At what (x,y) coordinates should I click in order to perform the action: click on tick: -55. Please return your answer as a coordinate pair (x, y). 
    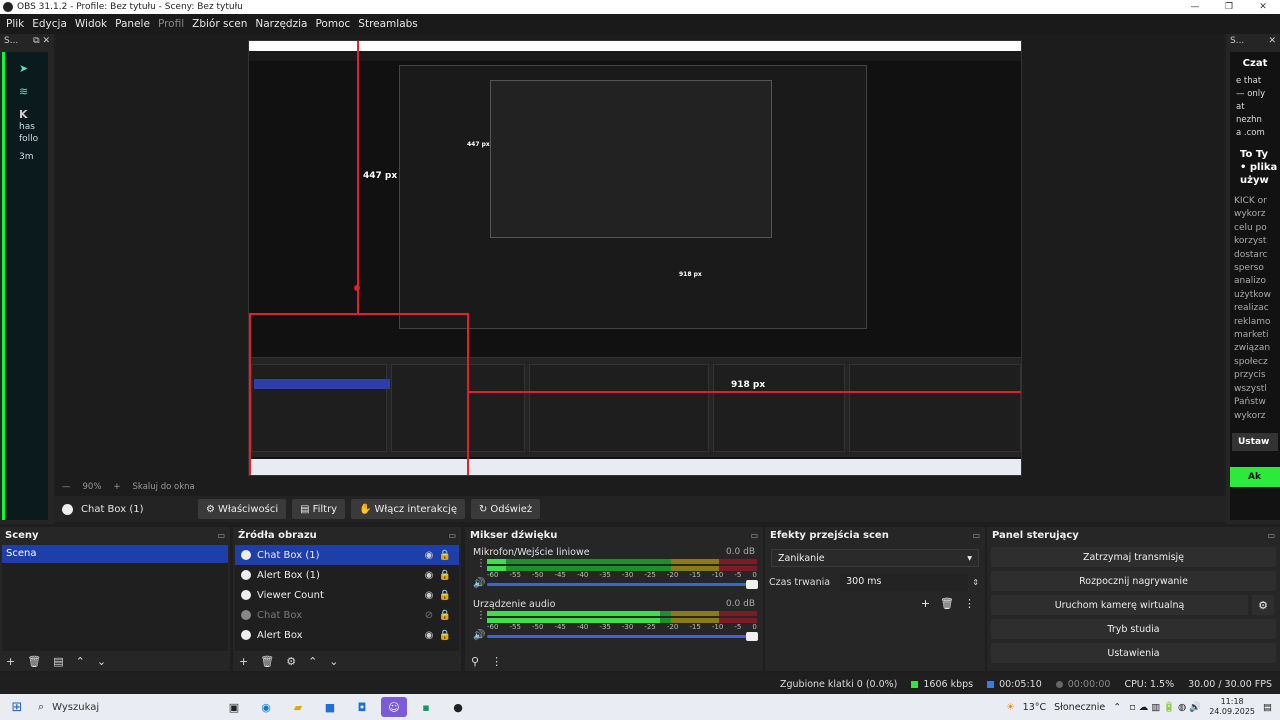
    Looking at the image, I should click on (515, 575).